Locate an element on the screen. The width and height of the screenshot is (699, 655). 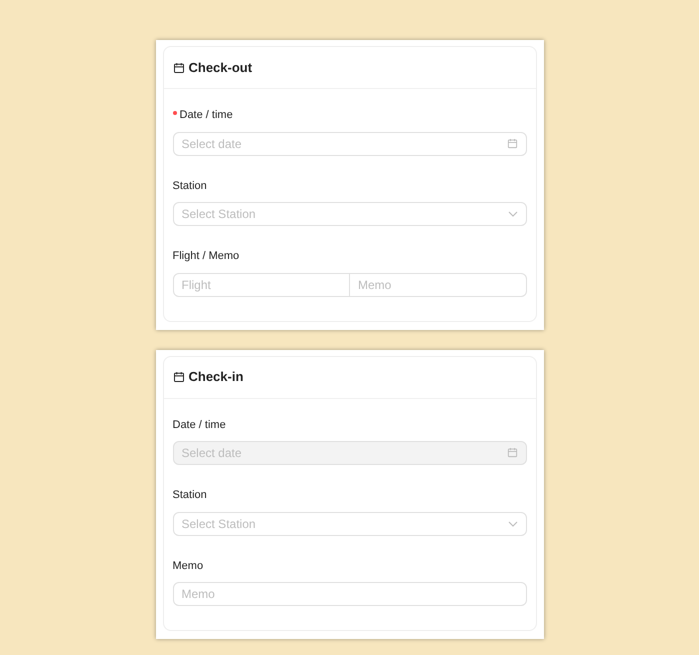
input-field: Flight is located at coordinates (261, 284).